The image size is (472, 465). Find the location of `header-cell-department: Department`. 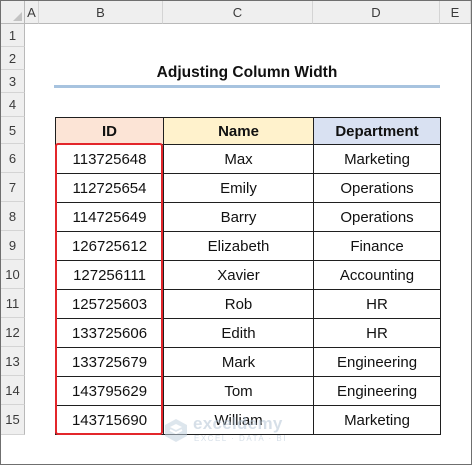

header-cell-department: Department is located at coordinates (377, 131).